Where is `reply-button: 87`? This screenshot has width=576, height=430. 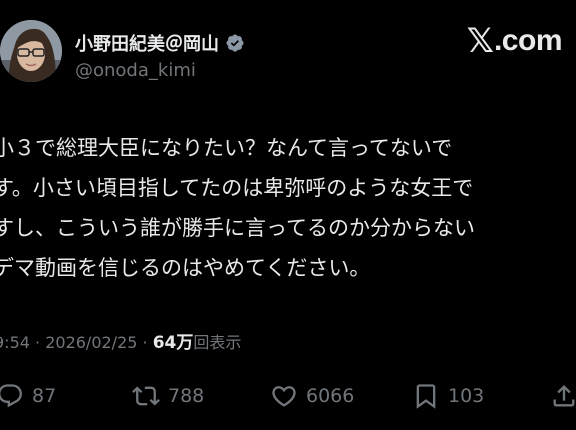
reply-button: 87 is located at coordinates (28, 396).